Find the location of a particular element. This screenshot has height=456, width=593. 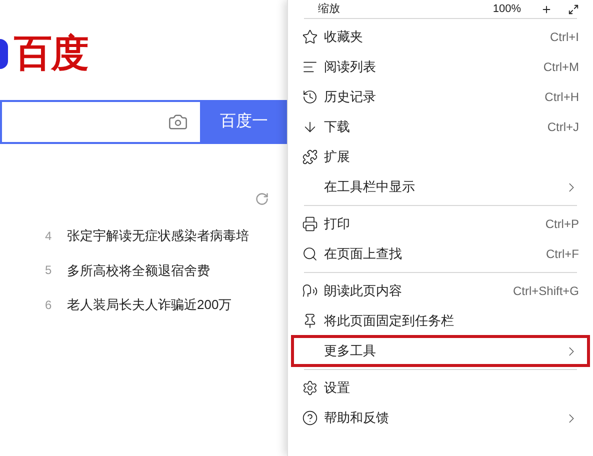

zoom-in-icon is located at coordinates (546, 9).